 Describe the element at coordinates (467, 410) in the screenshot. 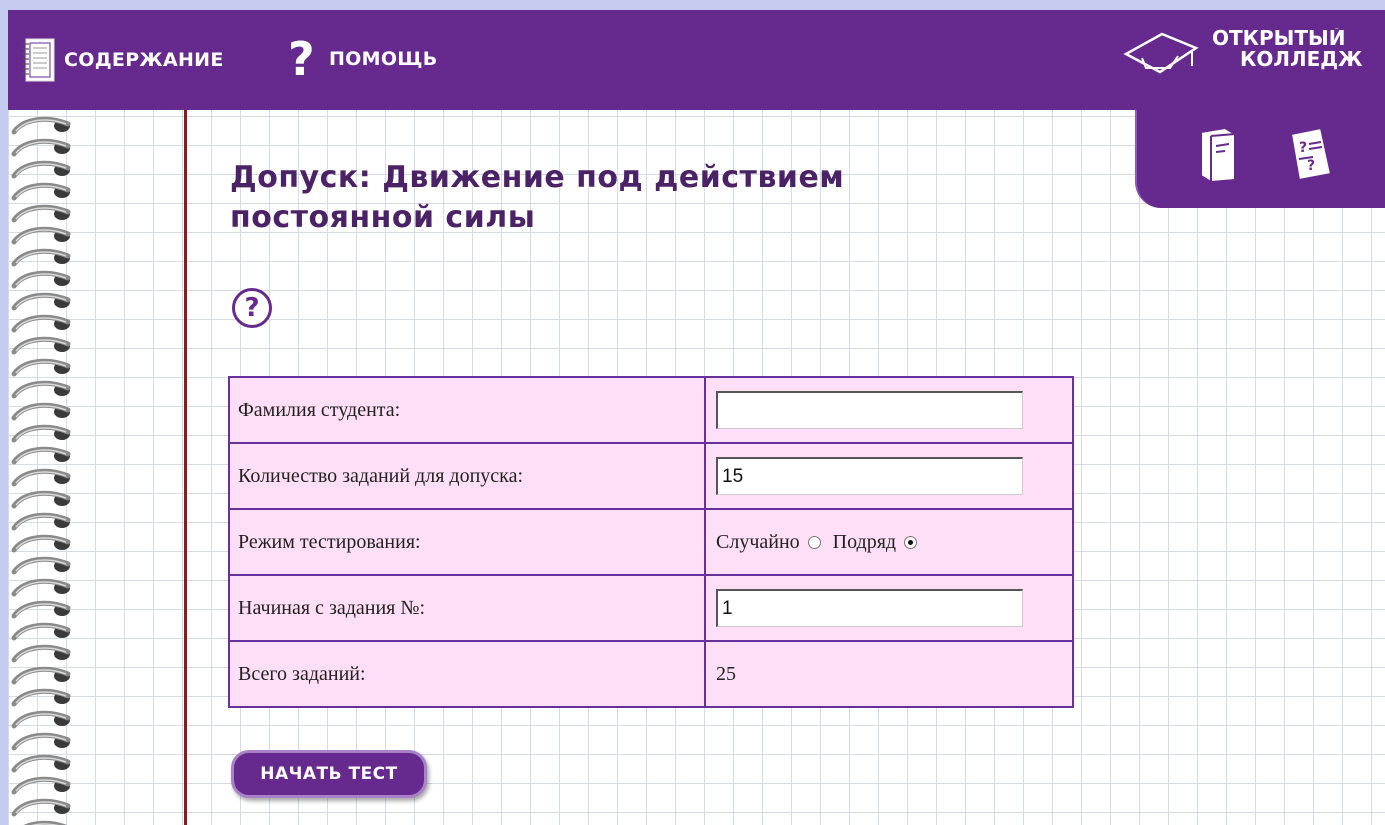

I see `surname-label: Фамилия студента:` at that location.